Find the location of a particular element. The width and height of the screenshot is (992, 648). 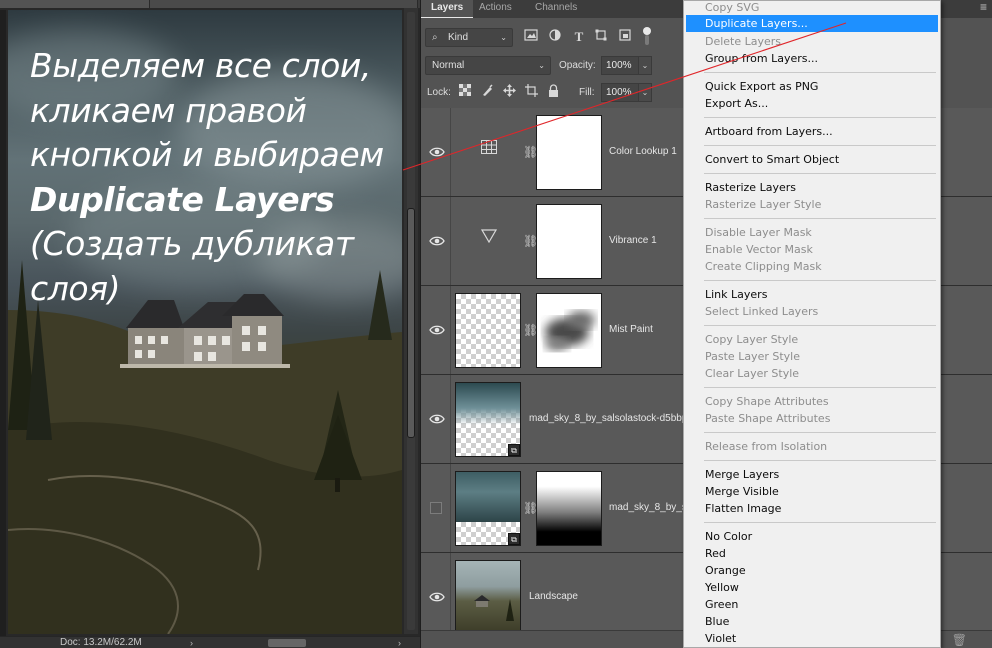

tab-actions: Actions is located at coordinates (495, 9).